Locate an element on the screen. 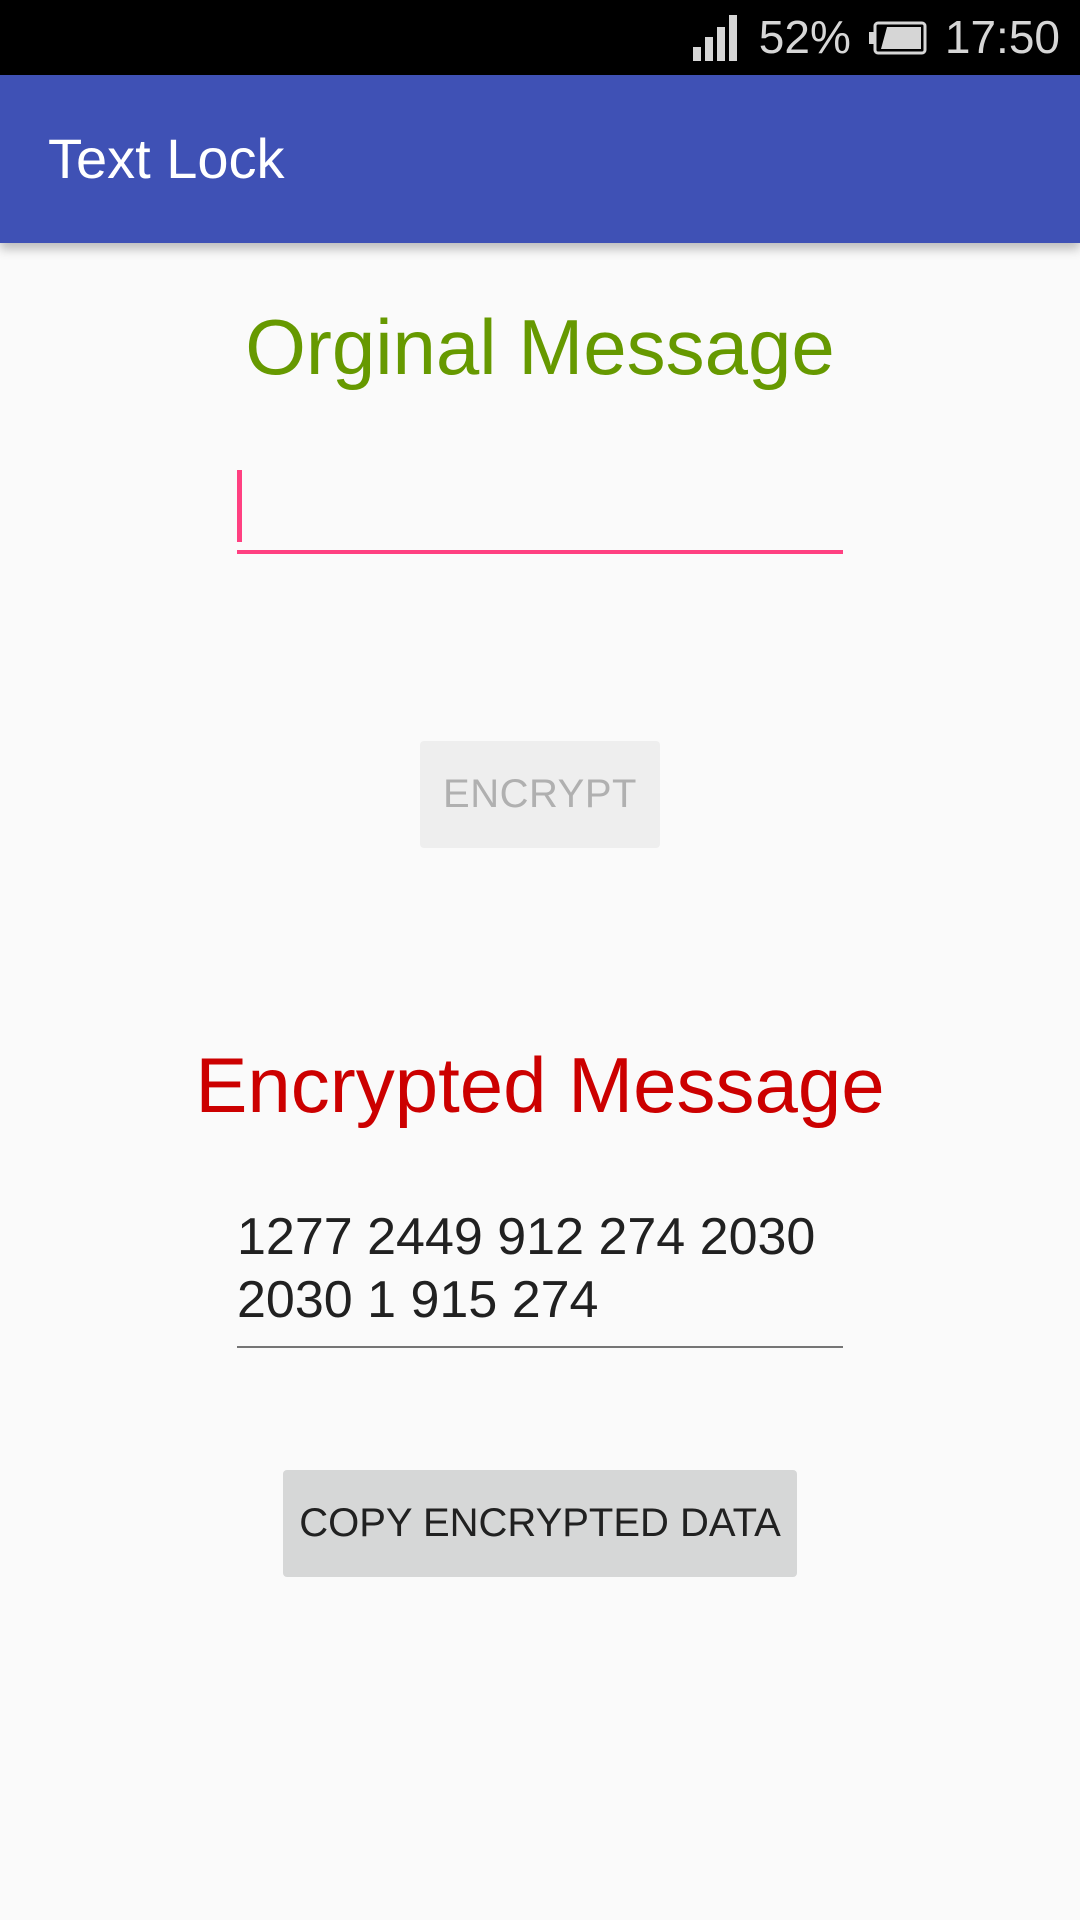 The width and height of the screenshot is (1080, 1920). encrypted-message-heading: Encrypted Message is located at coordinates (540, 1085).